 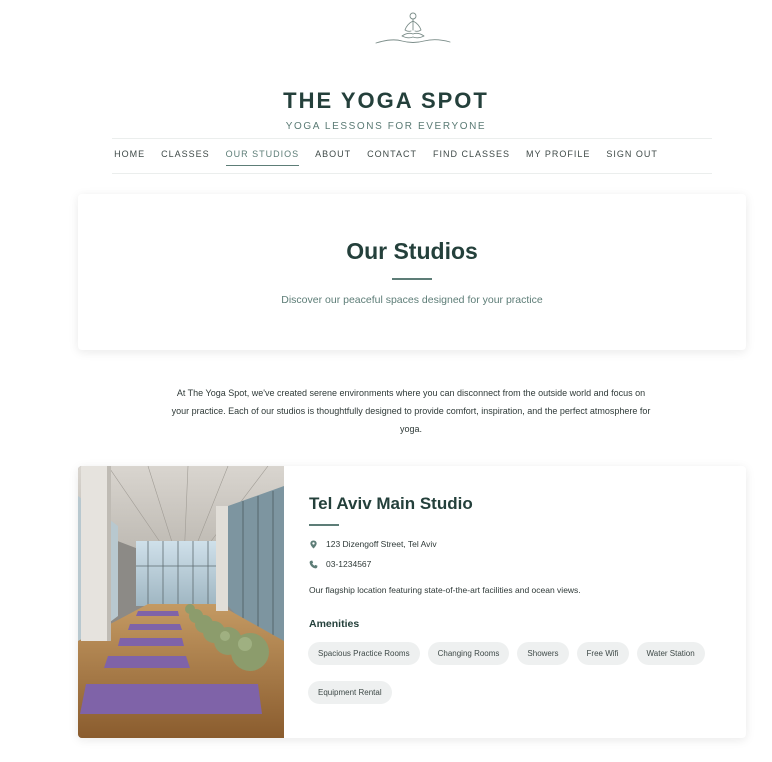 I want to click on amenity-chip: Equipment Rental, so click(x=350, y=692).